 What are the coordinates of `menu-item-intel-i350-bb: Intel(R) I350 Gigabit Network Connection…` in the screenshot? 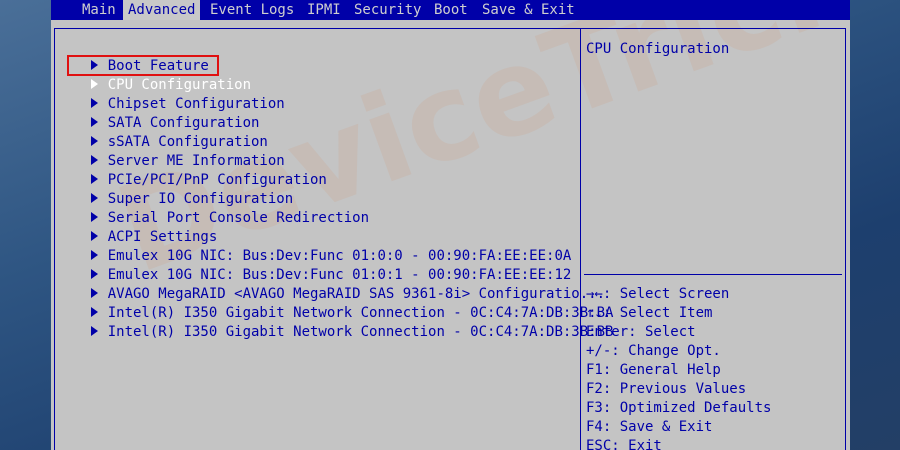 It's located at (335, 322).